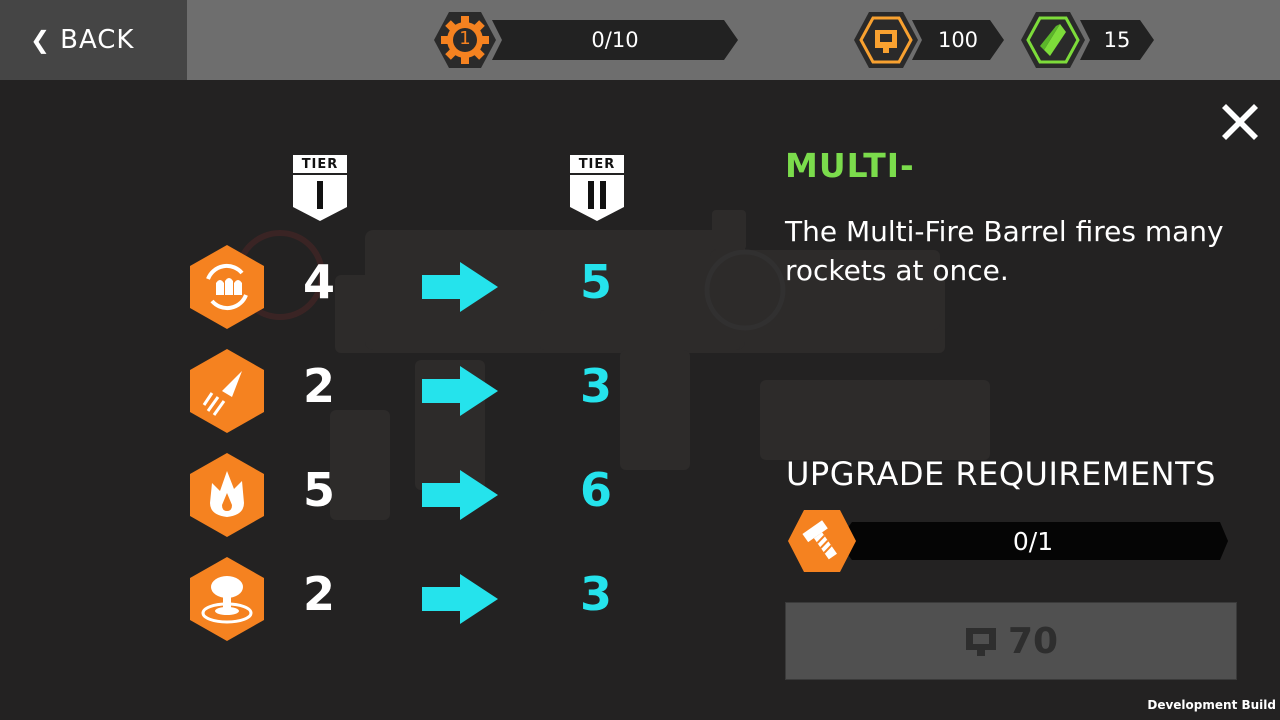  I want to click on level-progress-bar: 0/10, so click(615, 40).